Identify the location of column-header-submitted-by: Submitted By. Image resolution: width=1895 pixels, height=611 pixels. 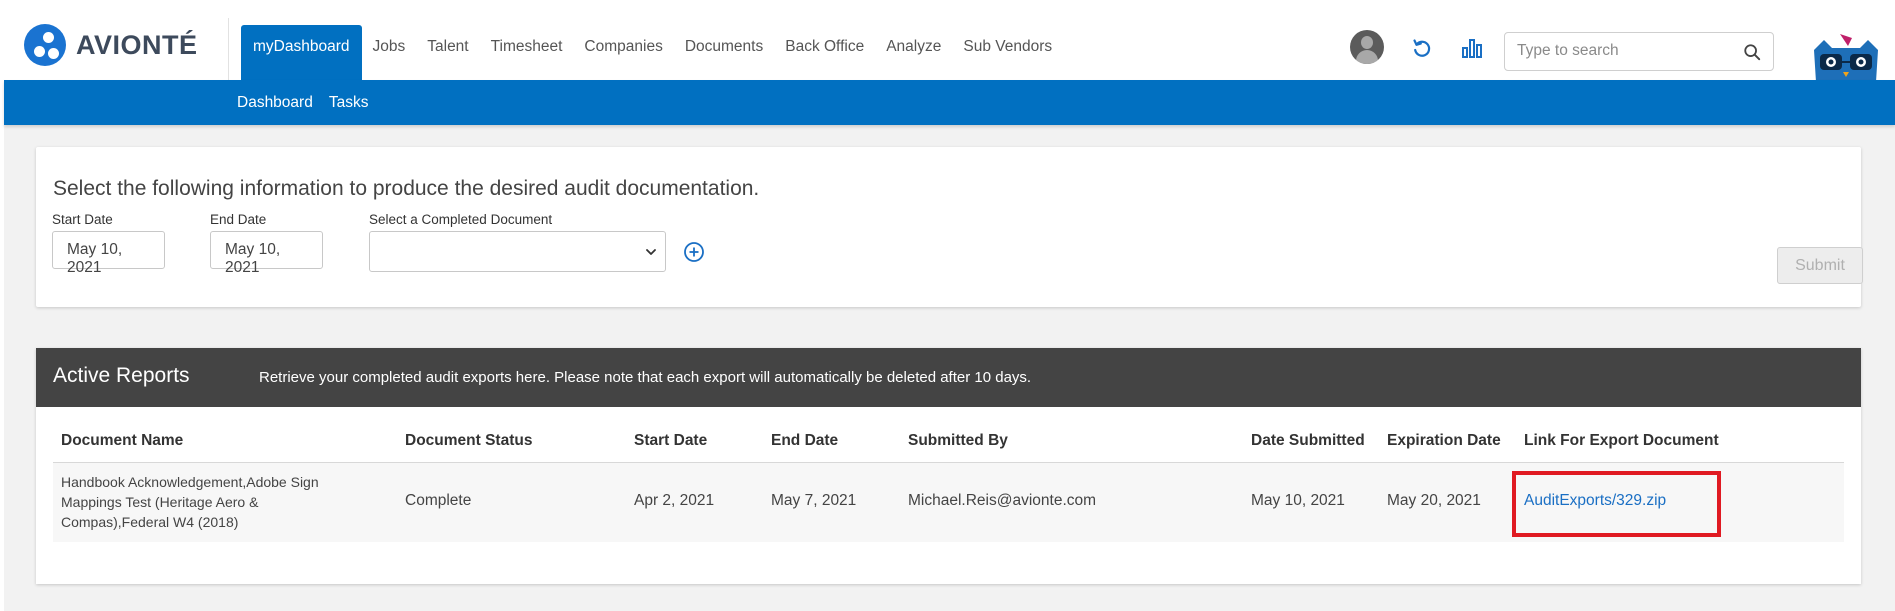
(958, 441).